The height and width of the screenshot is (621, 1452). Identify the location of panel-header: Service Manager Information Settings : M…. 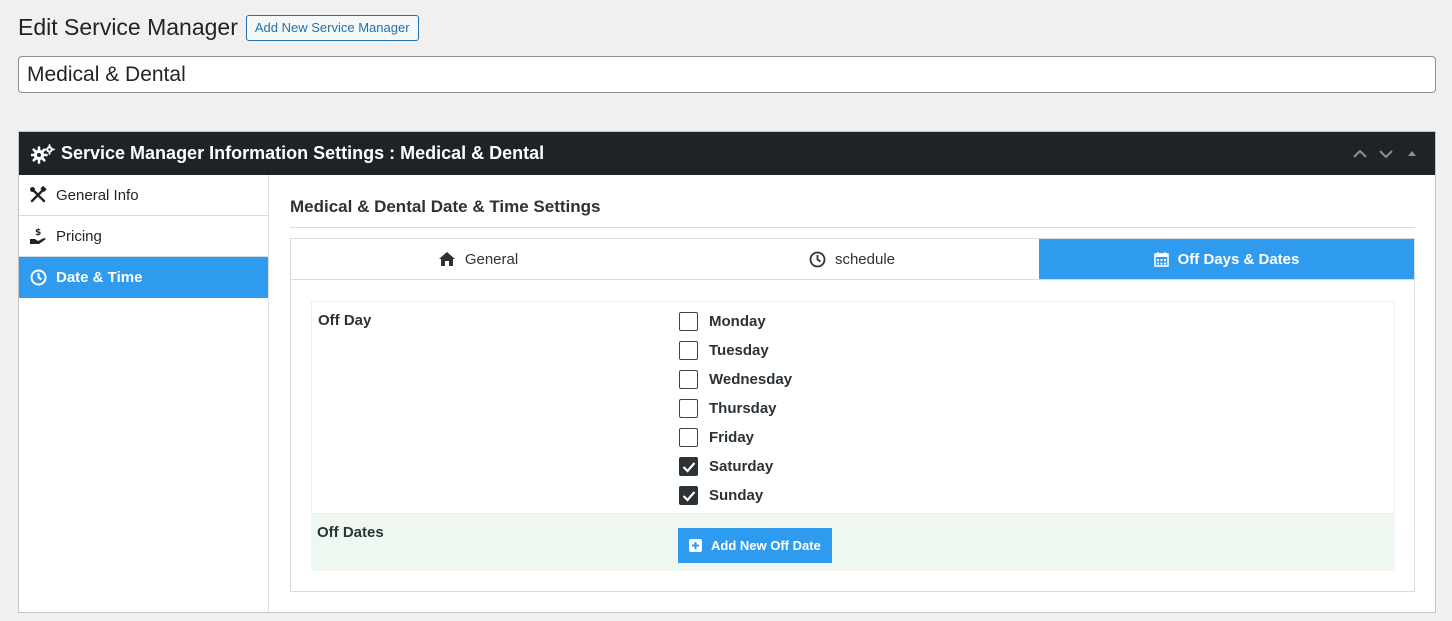
(727, 153).